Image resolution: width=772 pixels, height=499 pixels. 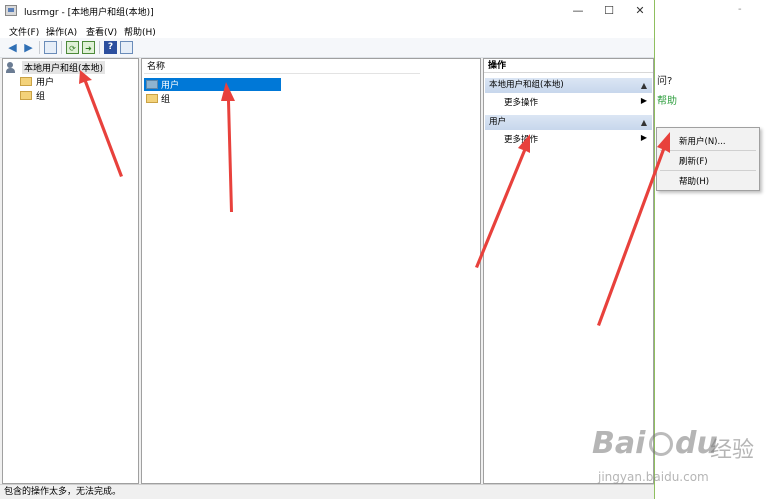 I want to click on users-group-icon, so click(x=12, y=67).